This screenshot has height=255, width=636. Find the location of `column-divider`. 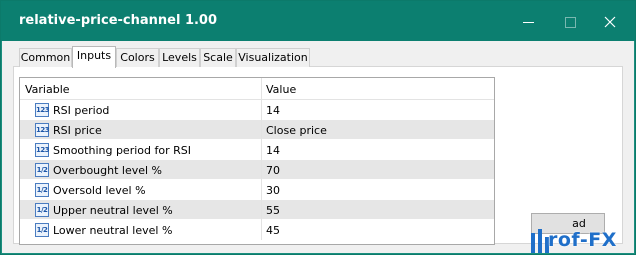

column-divider is located at coordinates (261, 89).